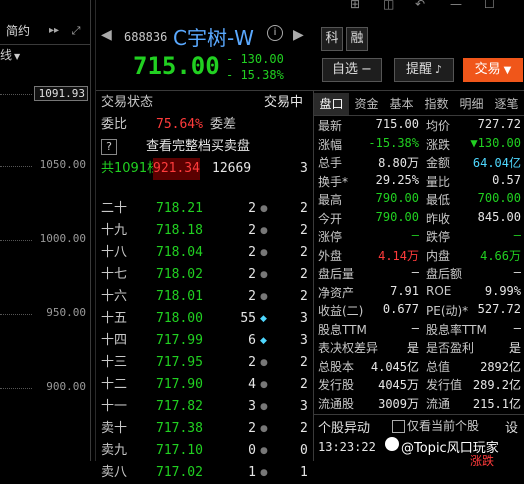  What do you see at coordinates (232, 168) in the screenshot?
I see `total-volume: 12669` at bounding box center [232, 168].